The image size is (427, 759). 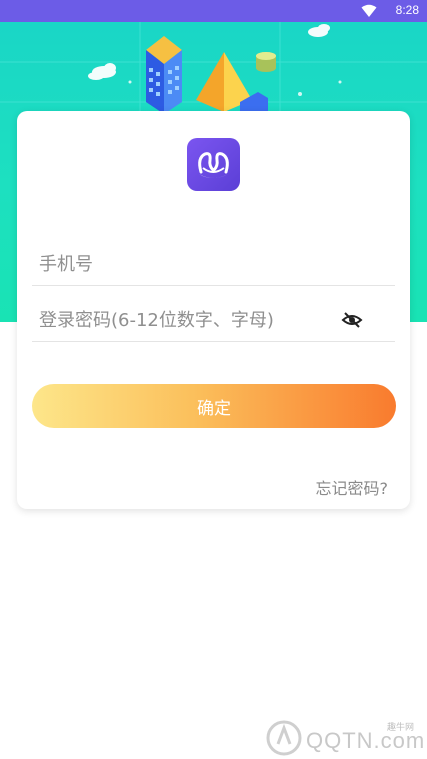 I want to click on confirm-button: 确定, so click(x=214, y=406).